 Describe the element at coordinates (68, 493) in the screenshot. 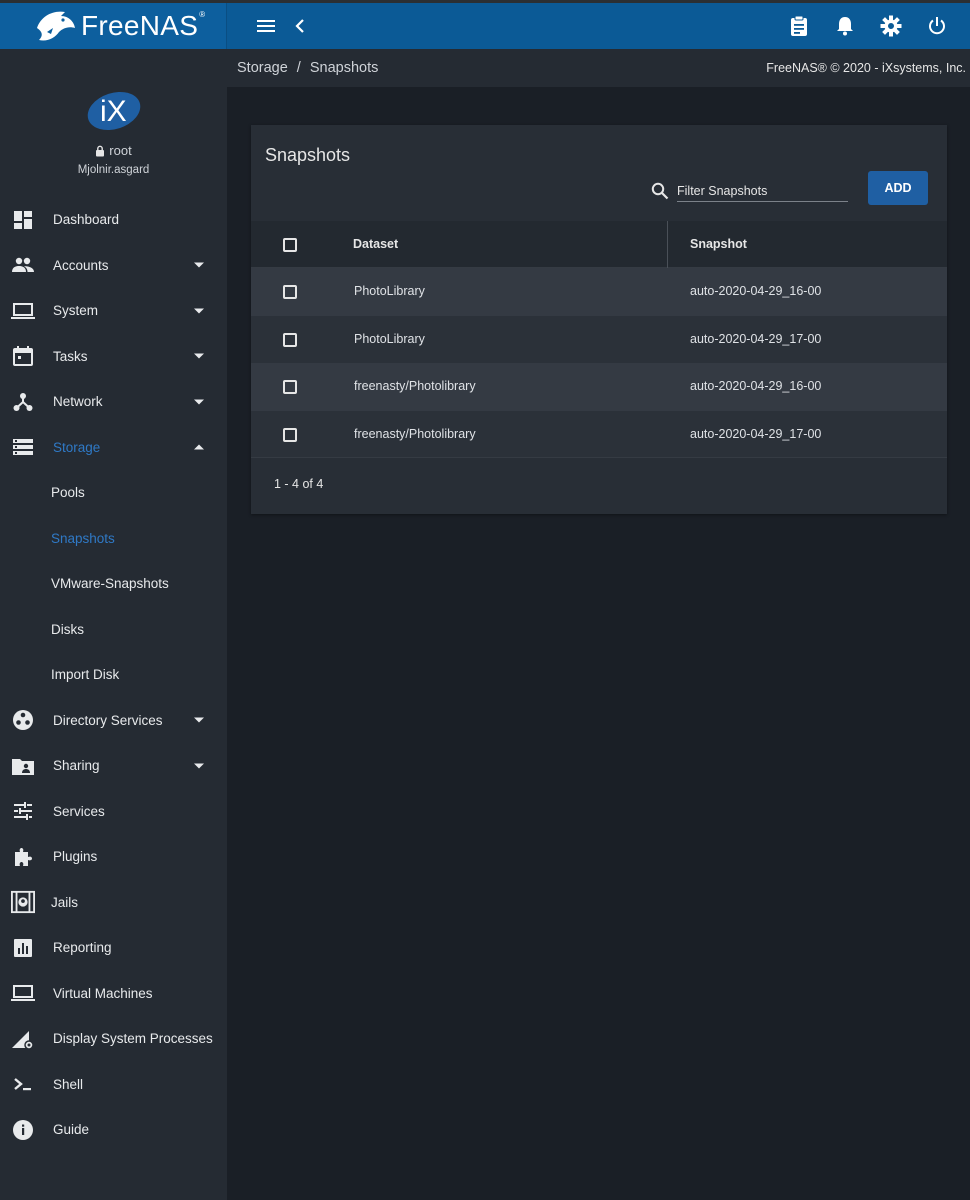

I see `sidebar-item-label: Pools` at that location.